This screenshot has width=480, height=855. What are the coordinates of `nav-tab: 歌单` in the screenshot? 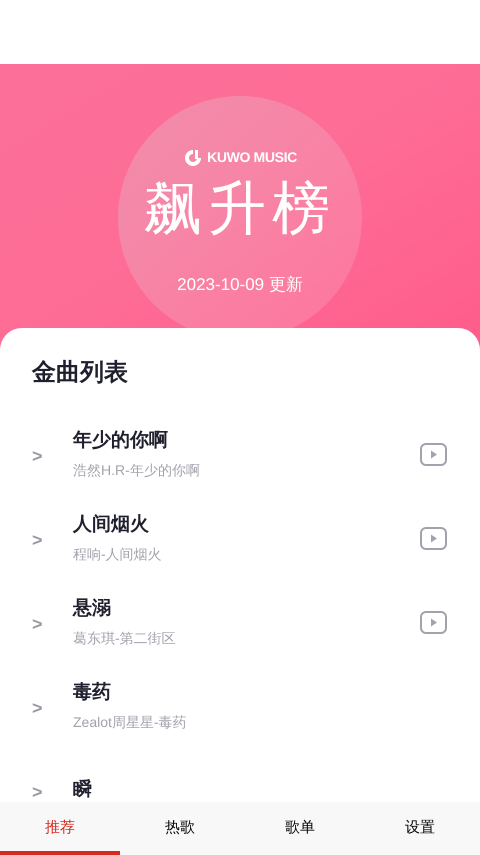 It's located at (300, 828).